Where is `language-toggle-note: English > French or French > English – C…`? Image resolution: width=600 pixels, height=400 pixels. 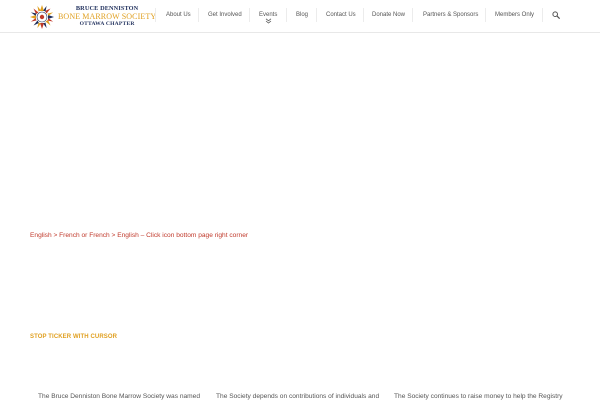
language-toggle-note: English > French or French > English – C… is located at coordinates (139, 235).